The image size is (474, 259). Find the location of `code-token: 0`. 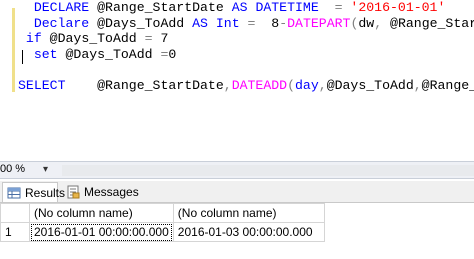

code-token: 0 is located at coordinates (172, 54).